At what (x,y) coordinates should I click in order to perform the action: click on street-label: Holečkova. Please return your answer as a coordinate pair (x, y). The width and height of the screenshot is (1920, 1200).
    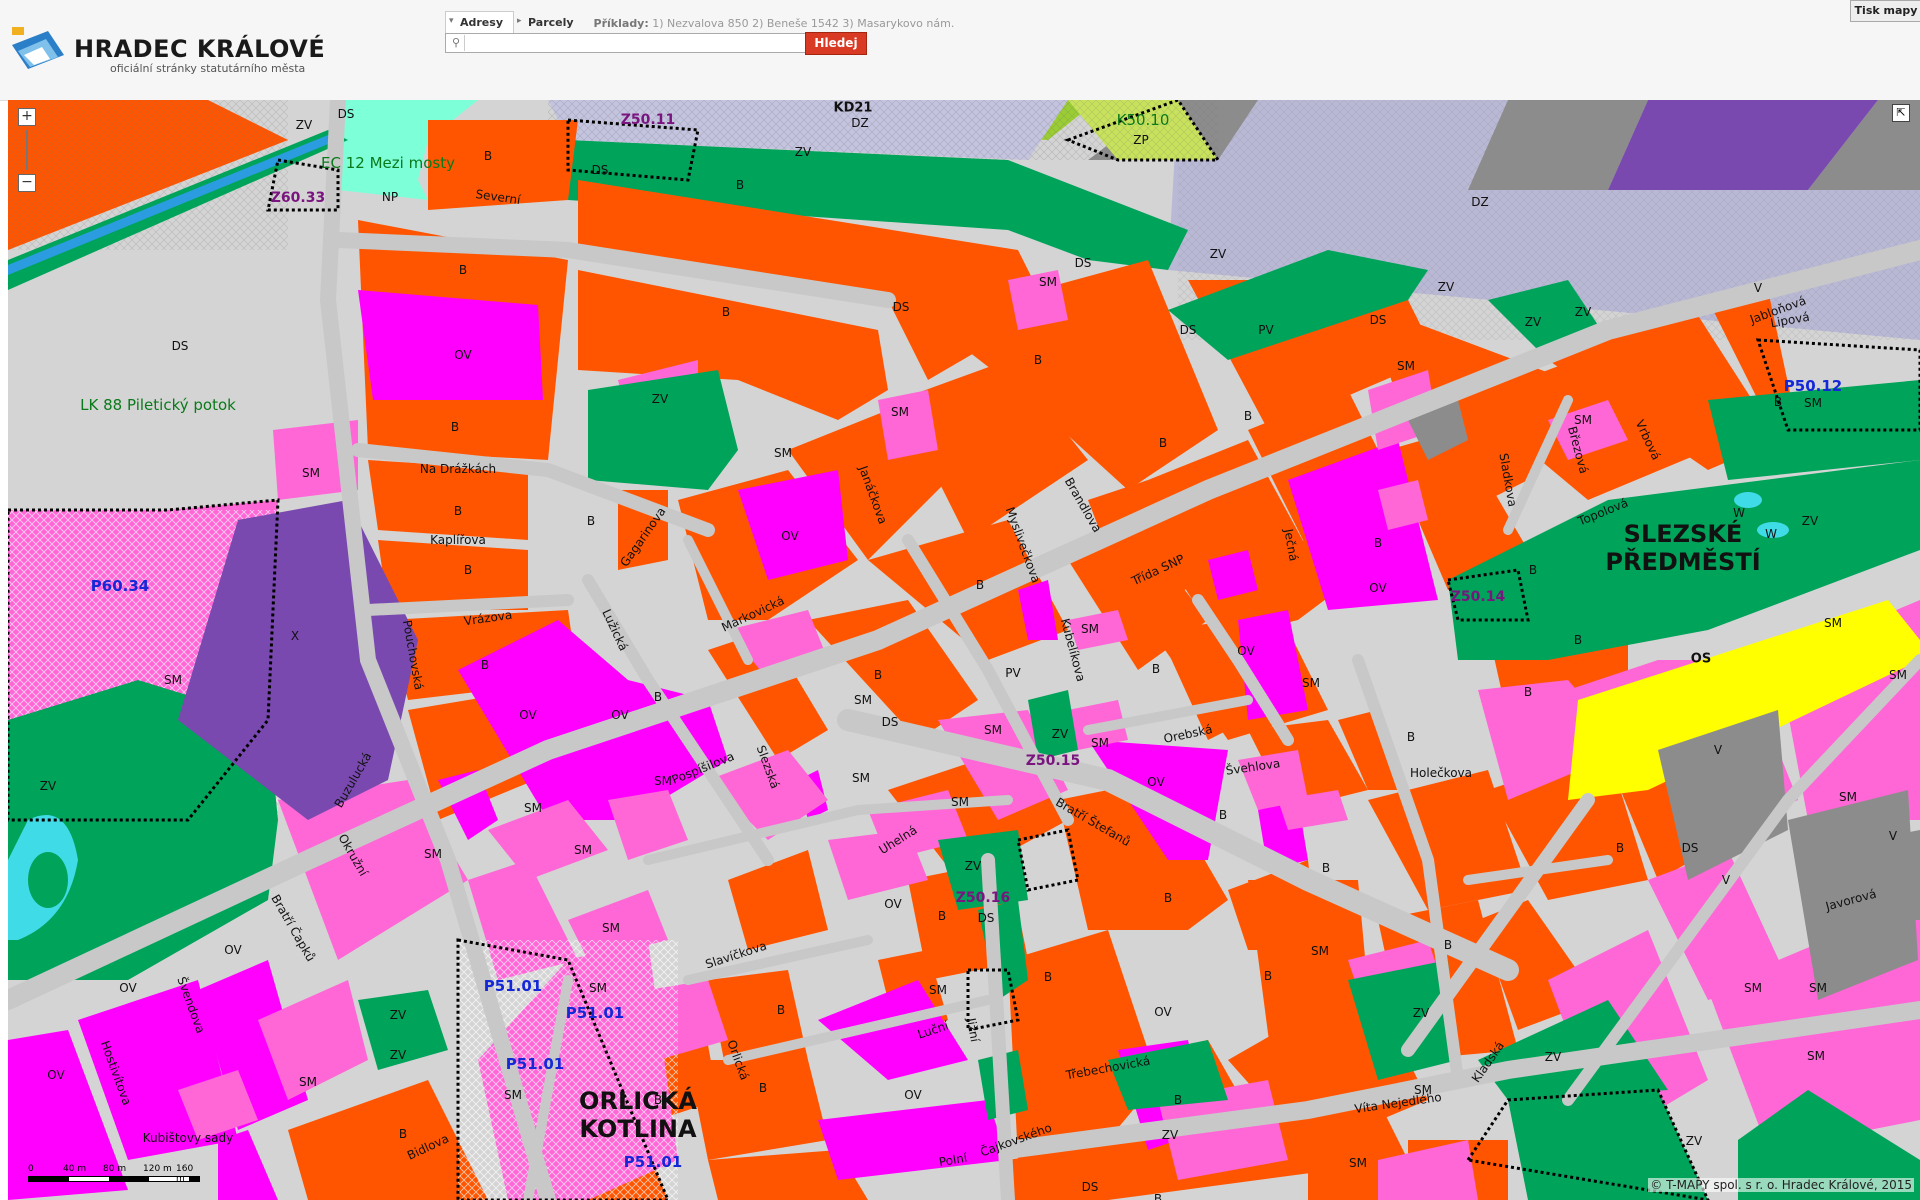
    Looking at the image, I should click on (1441, 773).